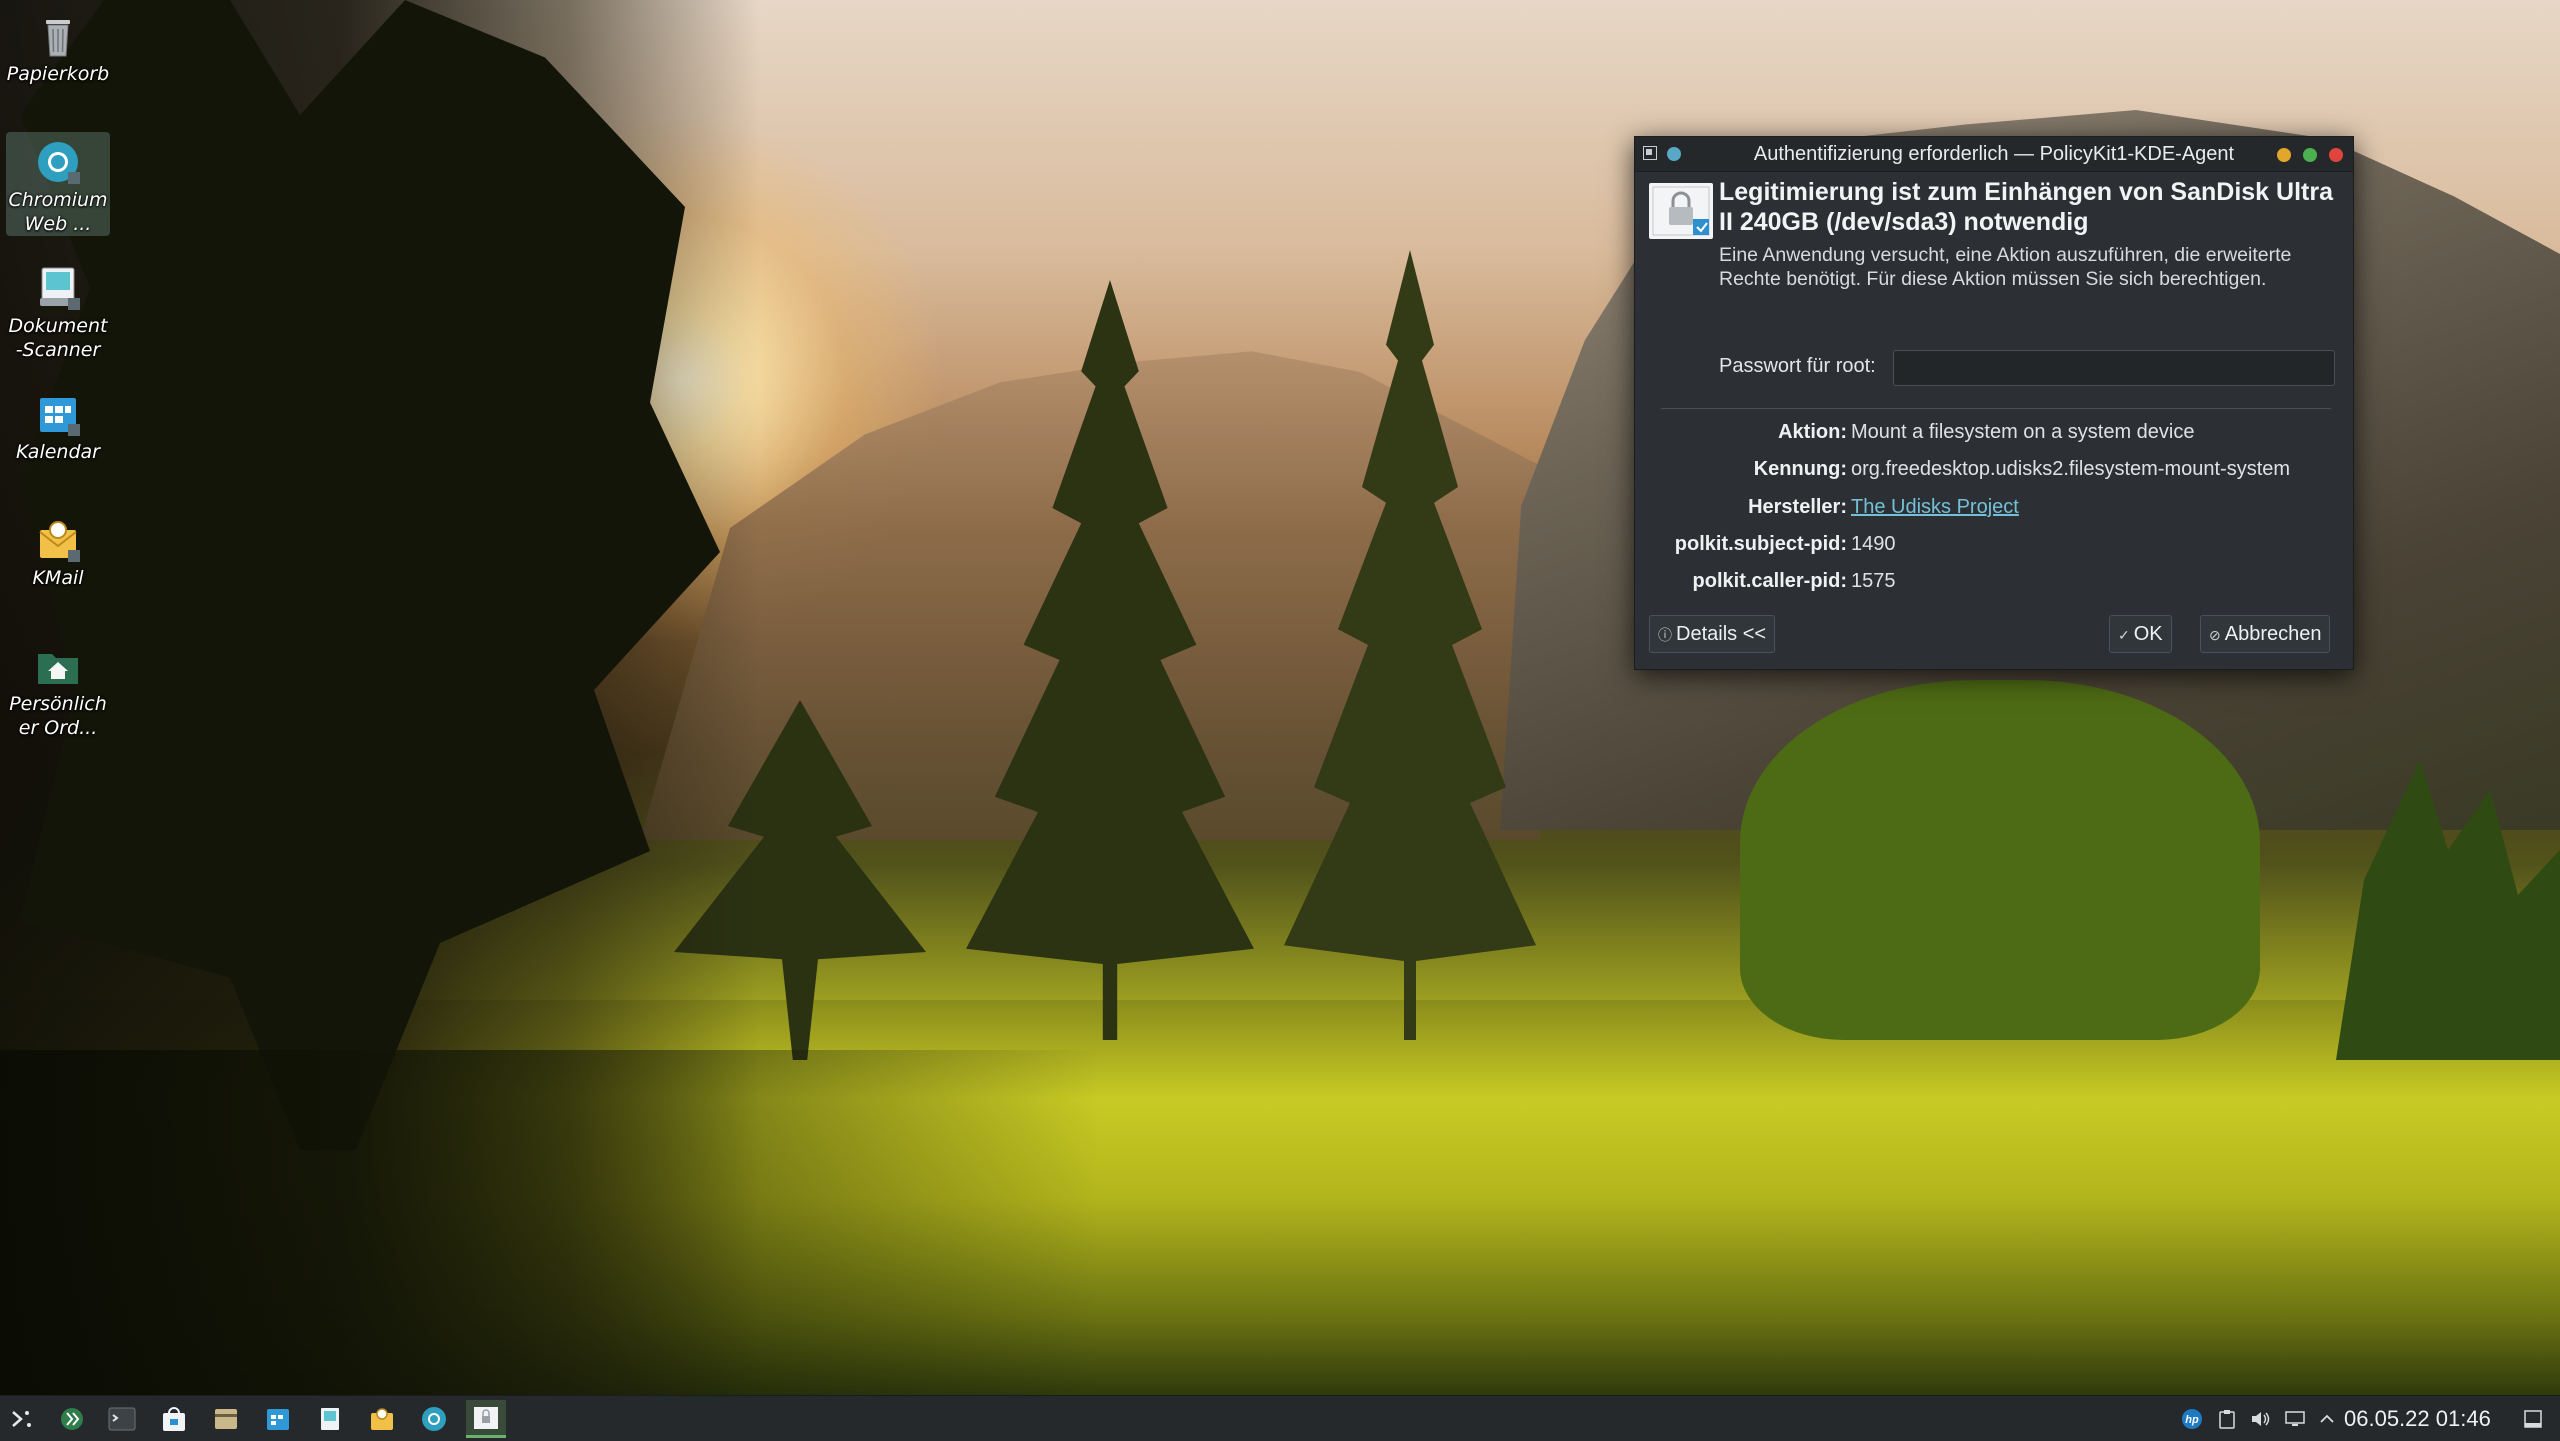 The width and height of the screenshot is (2560, 1441). Describe the element at coordinates (2336, 155) in the screenshot. I see `close-button` at that location.